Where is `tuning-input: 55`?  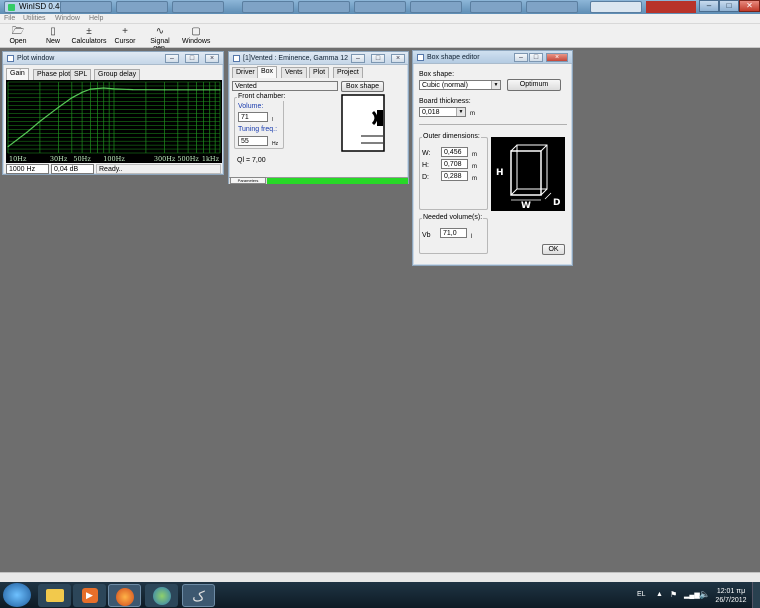
tuning-input: 55 is located at coordinates (253, 141).